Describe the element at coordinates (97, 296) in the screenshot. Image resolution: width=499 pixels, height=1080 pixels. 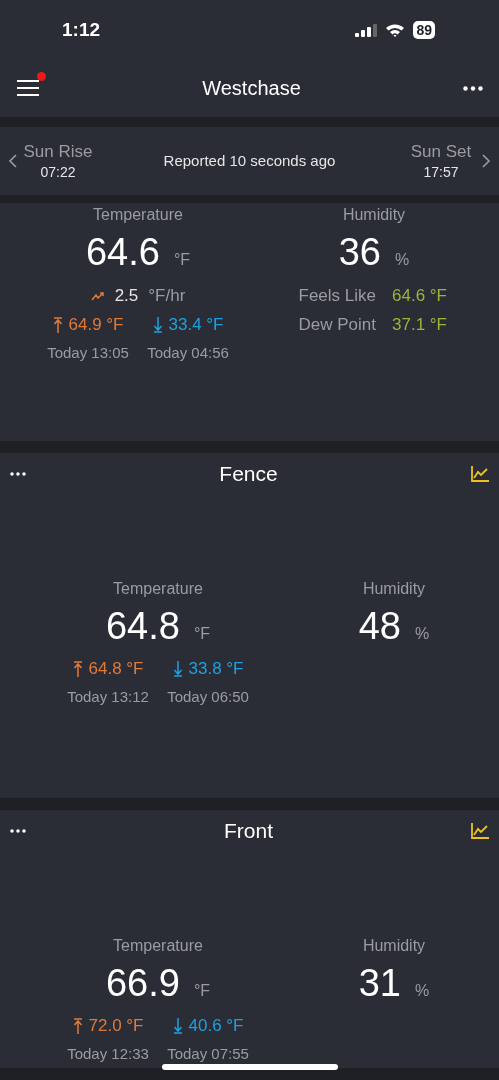
I see `trend-up-icon` at that location.